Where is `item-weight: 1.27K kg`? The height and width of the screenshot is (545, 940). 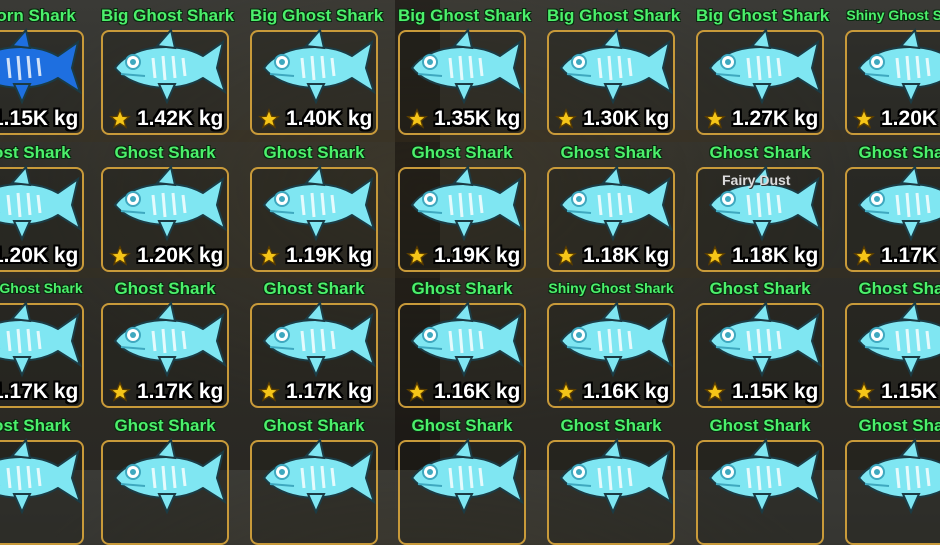
item-weight: 1.27K kg is located at coordinates (761, 119).